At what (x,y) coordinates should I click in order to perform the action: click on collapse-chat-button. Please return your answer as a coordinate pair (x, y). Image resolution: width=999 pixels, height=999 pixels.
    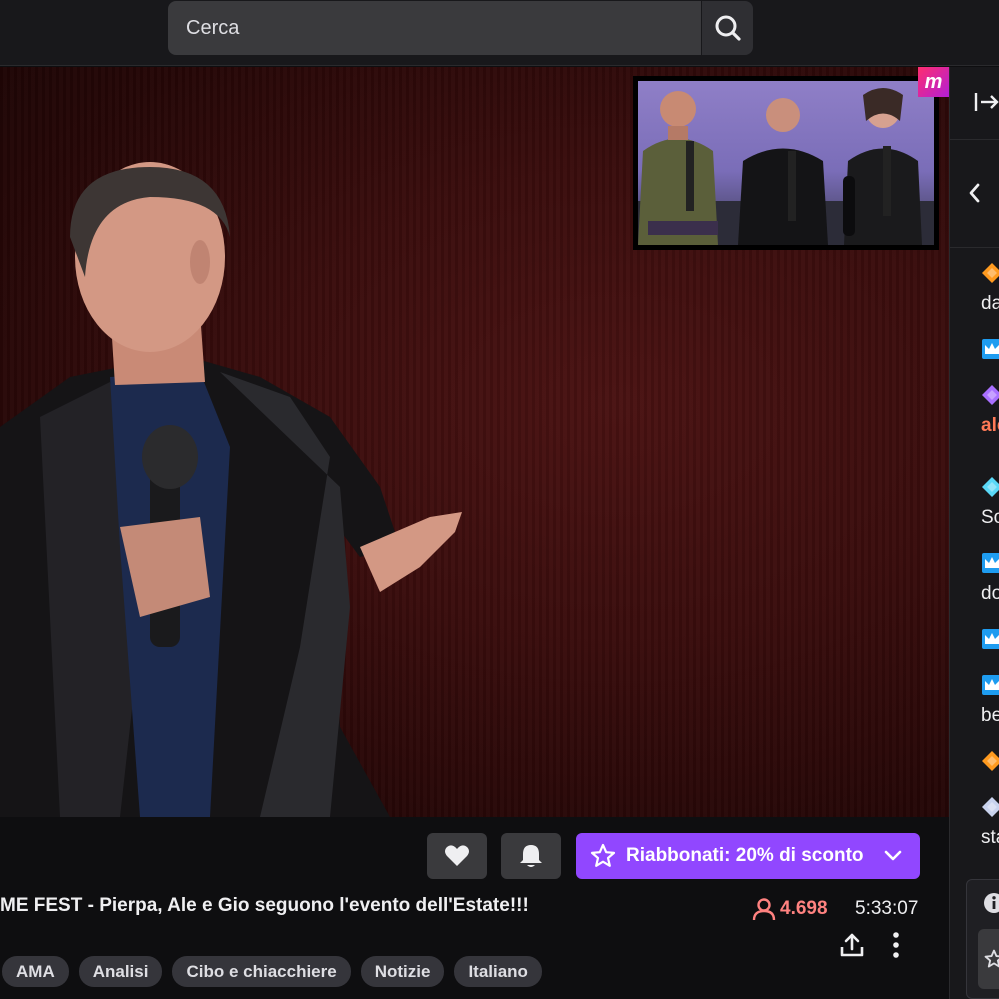
    Looking at the image, I should click on (986, 104).